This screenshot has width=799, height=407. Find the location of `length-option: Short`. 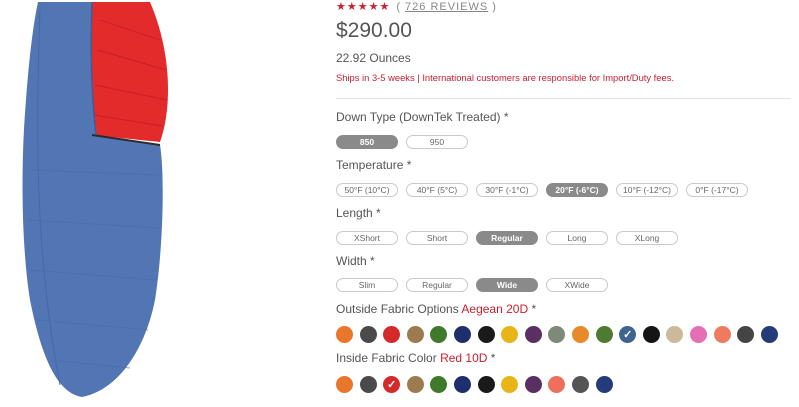

length-option: Short is located at coordinates (437, 238).